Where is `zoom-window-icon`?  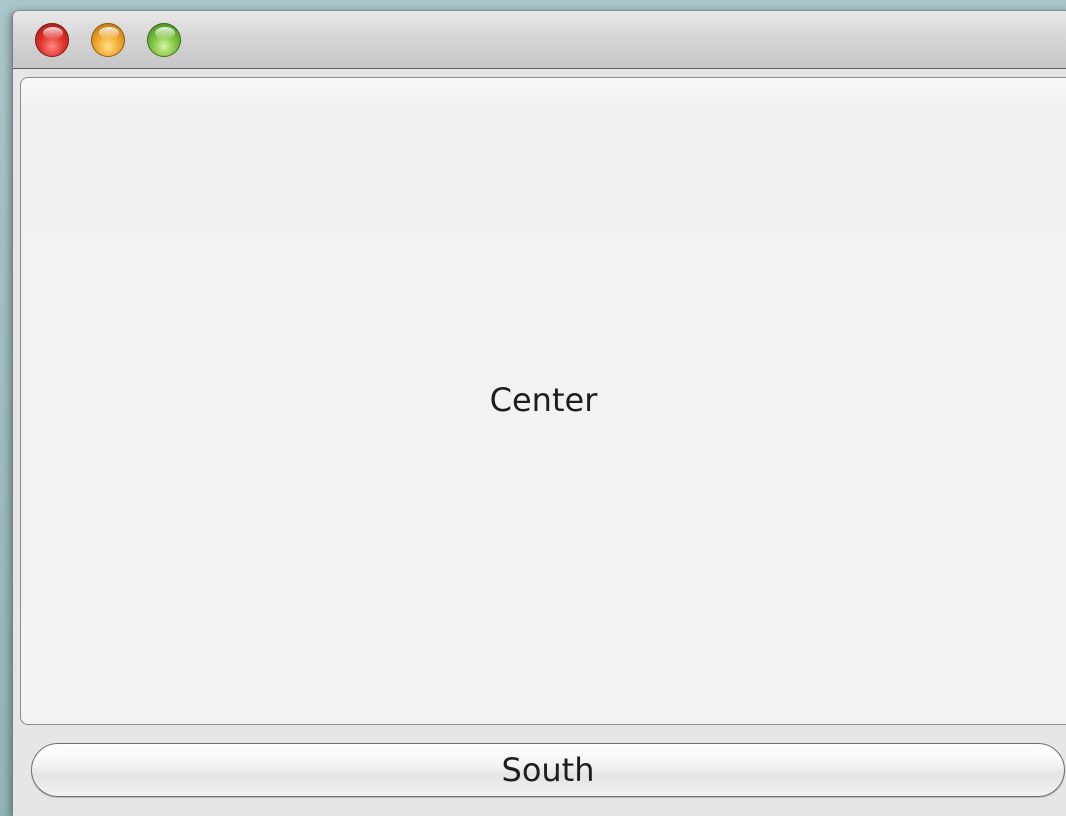
zoom-window-icon is located at coordinates (164, 40).